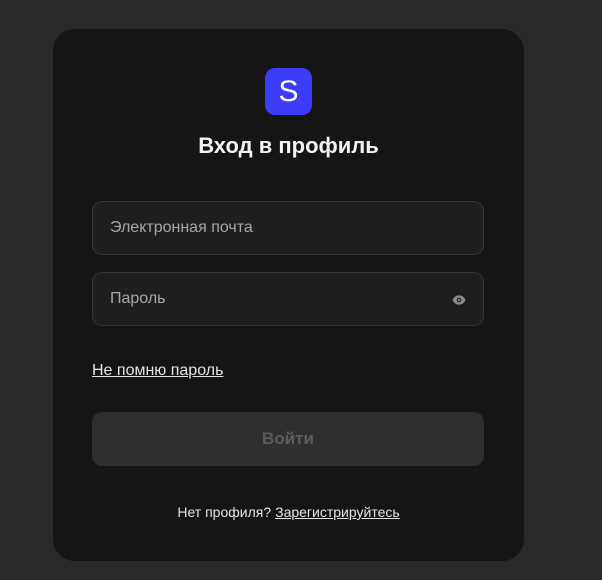  What do you see at coordinates (157, 371) in the screenshot?
I see `forgot-password-link: Не помню пароль` at bounding box center [157, 371].